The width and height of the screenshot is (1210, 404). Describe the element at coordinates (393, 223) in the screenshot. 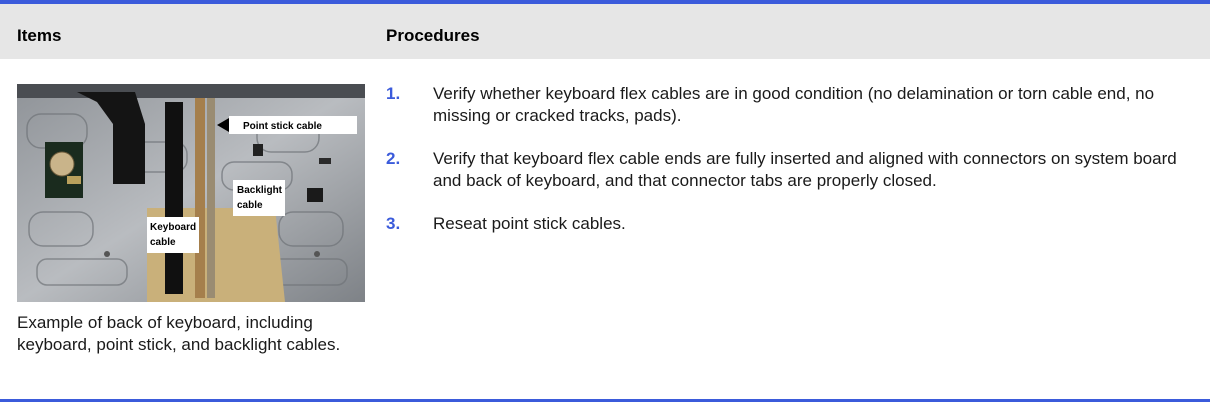

I see `step-number: 3.` at that location.